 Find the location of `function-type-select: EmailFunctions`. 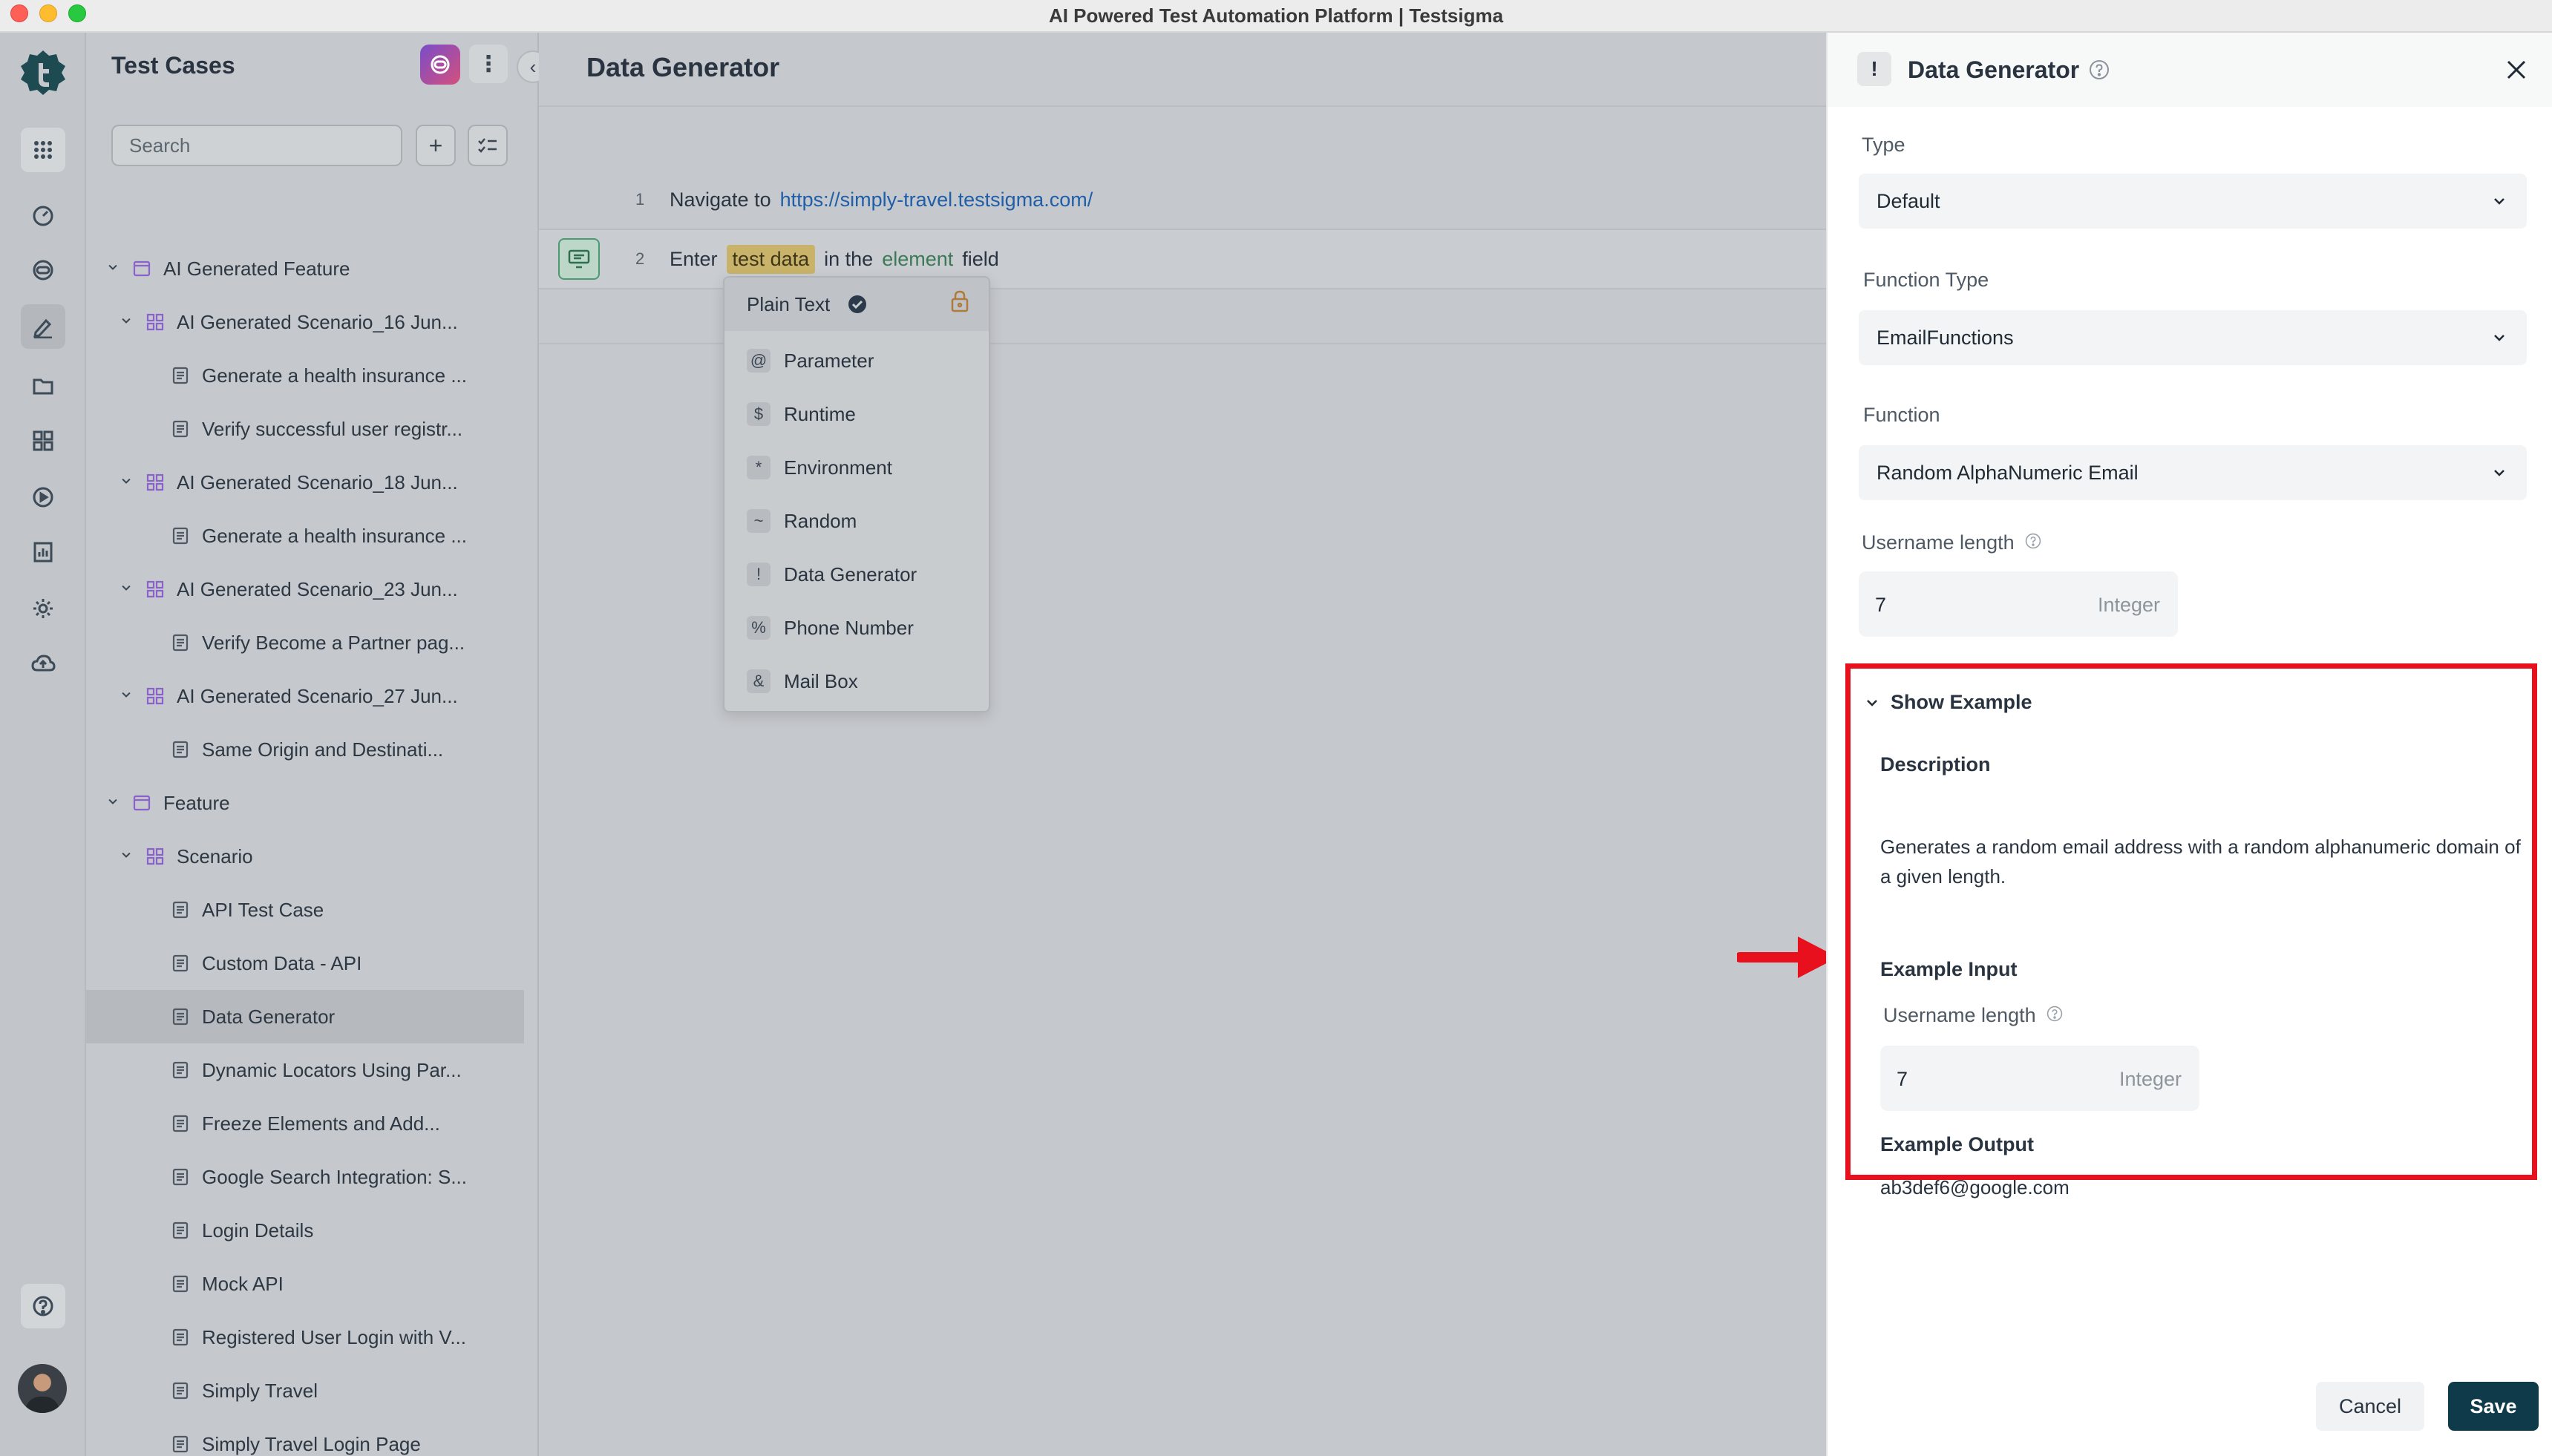

function-type-select: EmailFunctions is located at coordinates (2193, 338).